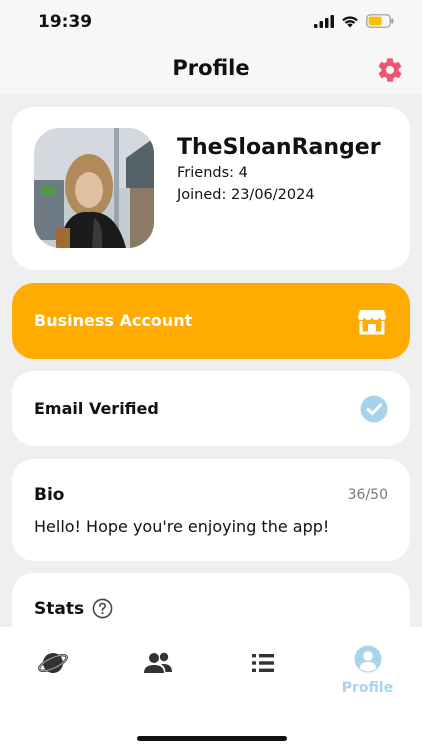  What do you see at coordinates (113, 320) in the screenshot?
I see `business-account-label: Business Account` at bounding box center [113, 320].